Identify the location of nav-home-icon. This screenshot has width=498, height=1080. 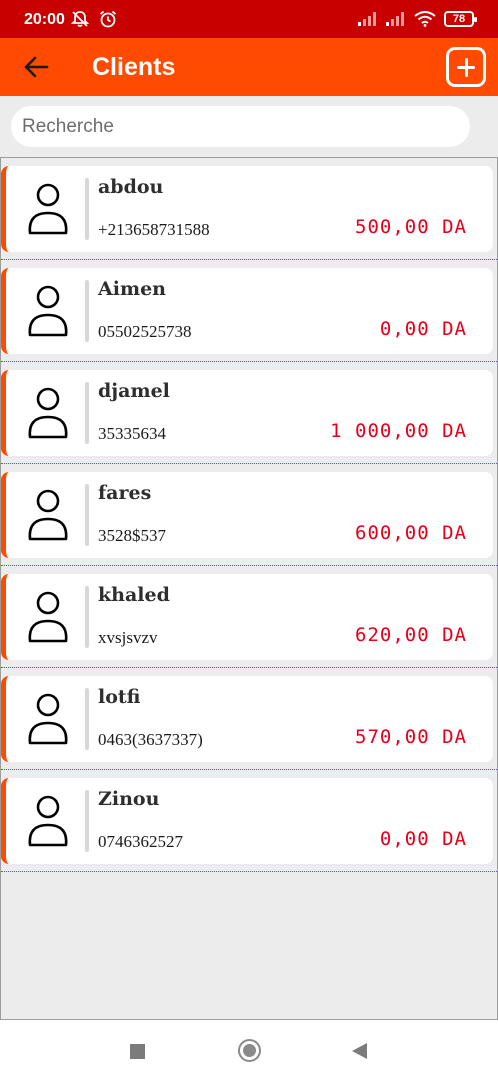
(249, 1050).